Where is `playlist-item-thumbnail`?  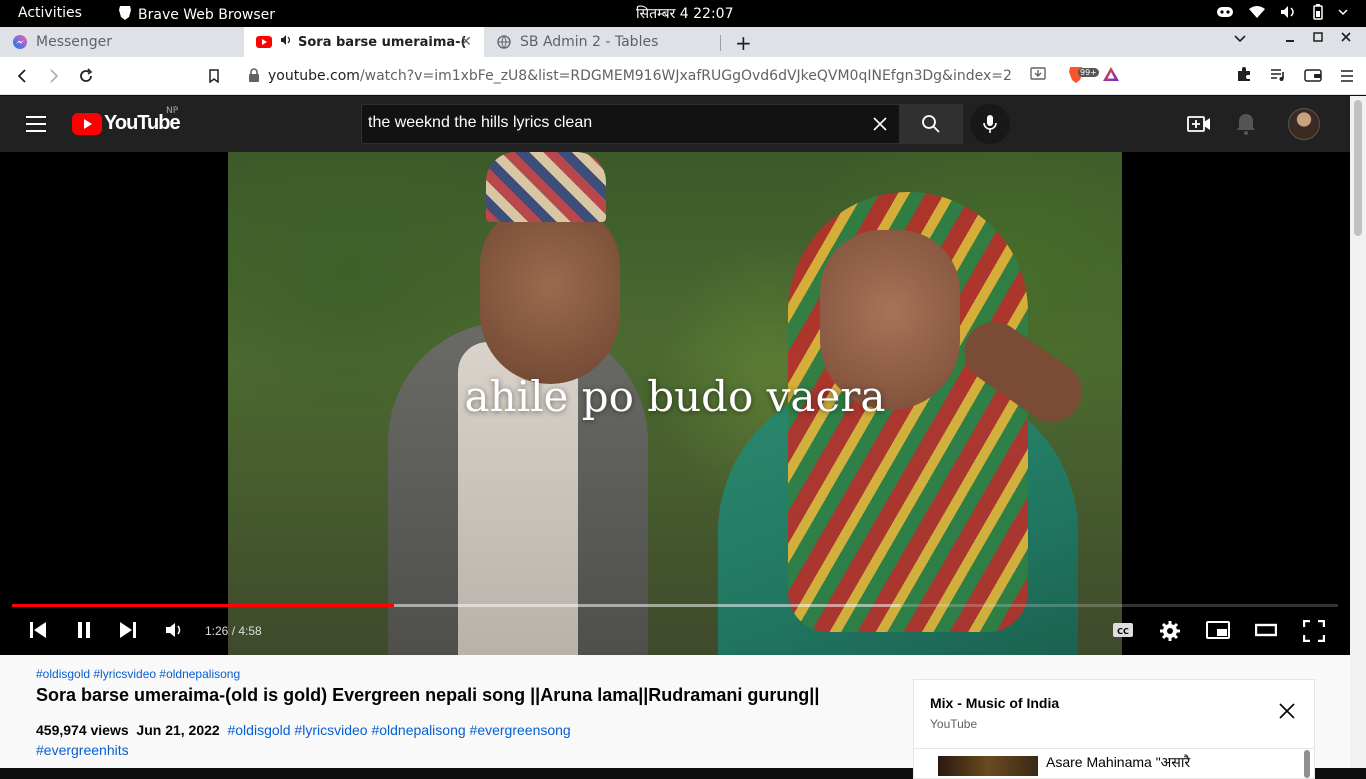 playlist-item-thumbnail is located at coordinates (988, 766).